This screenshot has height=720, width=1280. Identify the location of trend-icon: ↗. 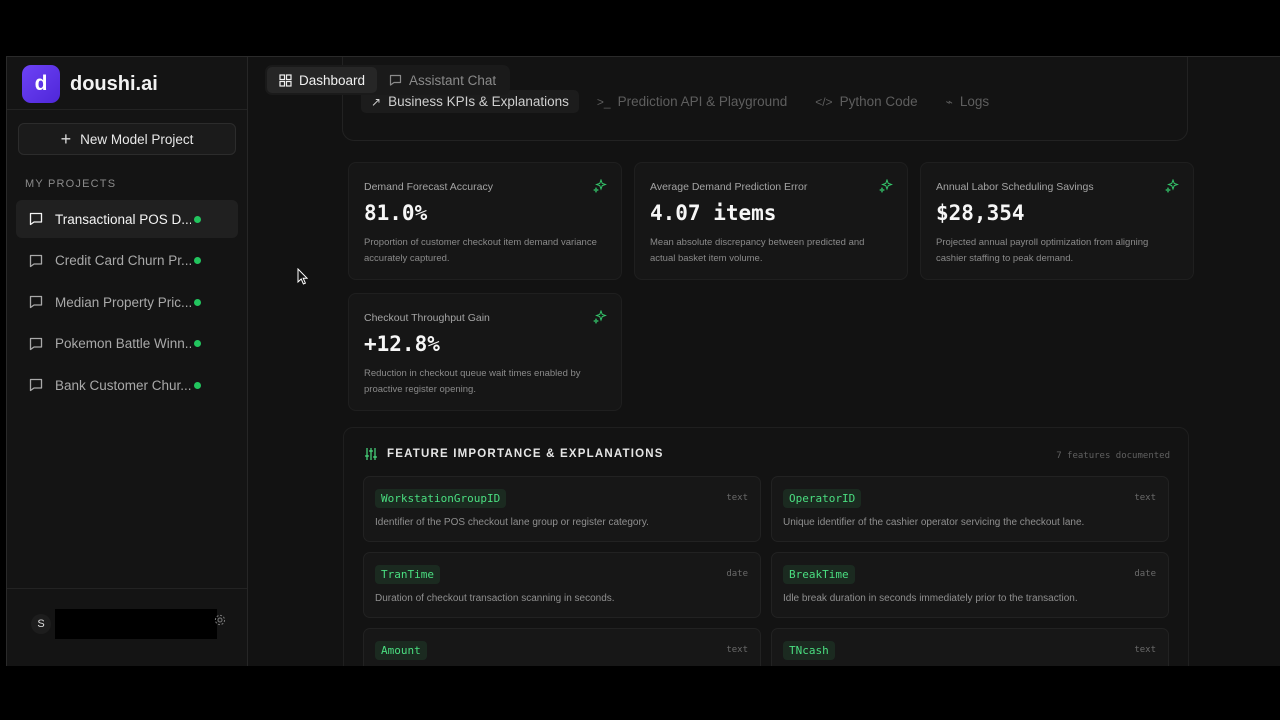
(376, 101).